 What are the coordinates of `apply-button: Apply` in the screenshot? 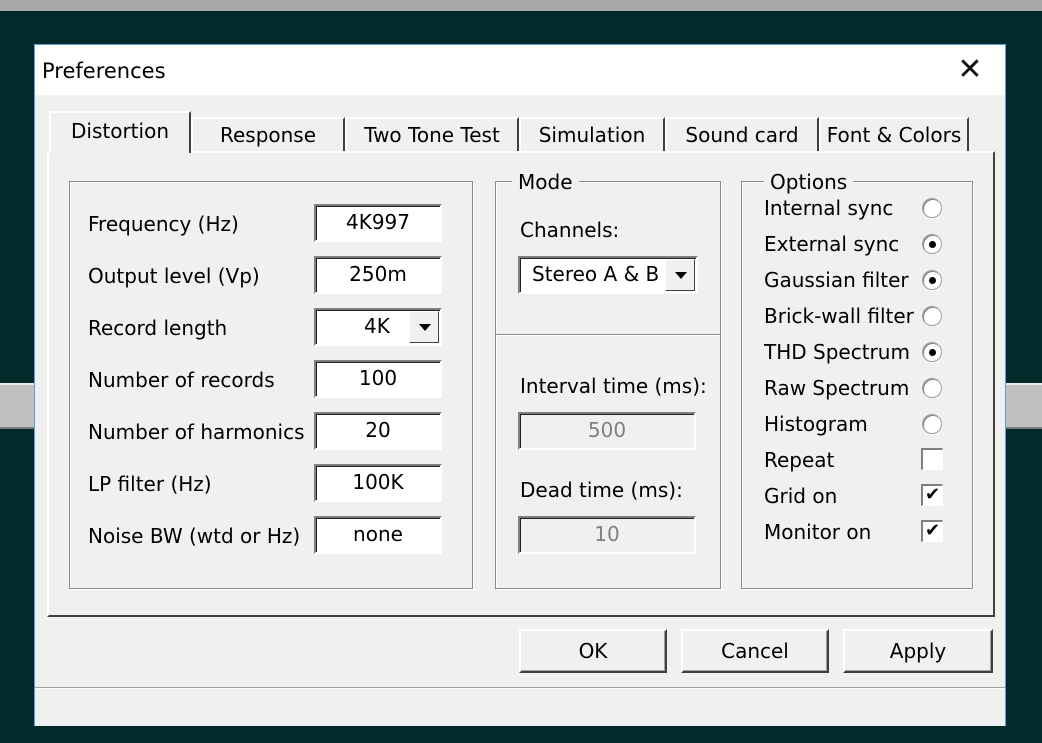 It's located at (918, 651).